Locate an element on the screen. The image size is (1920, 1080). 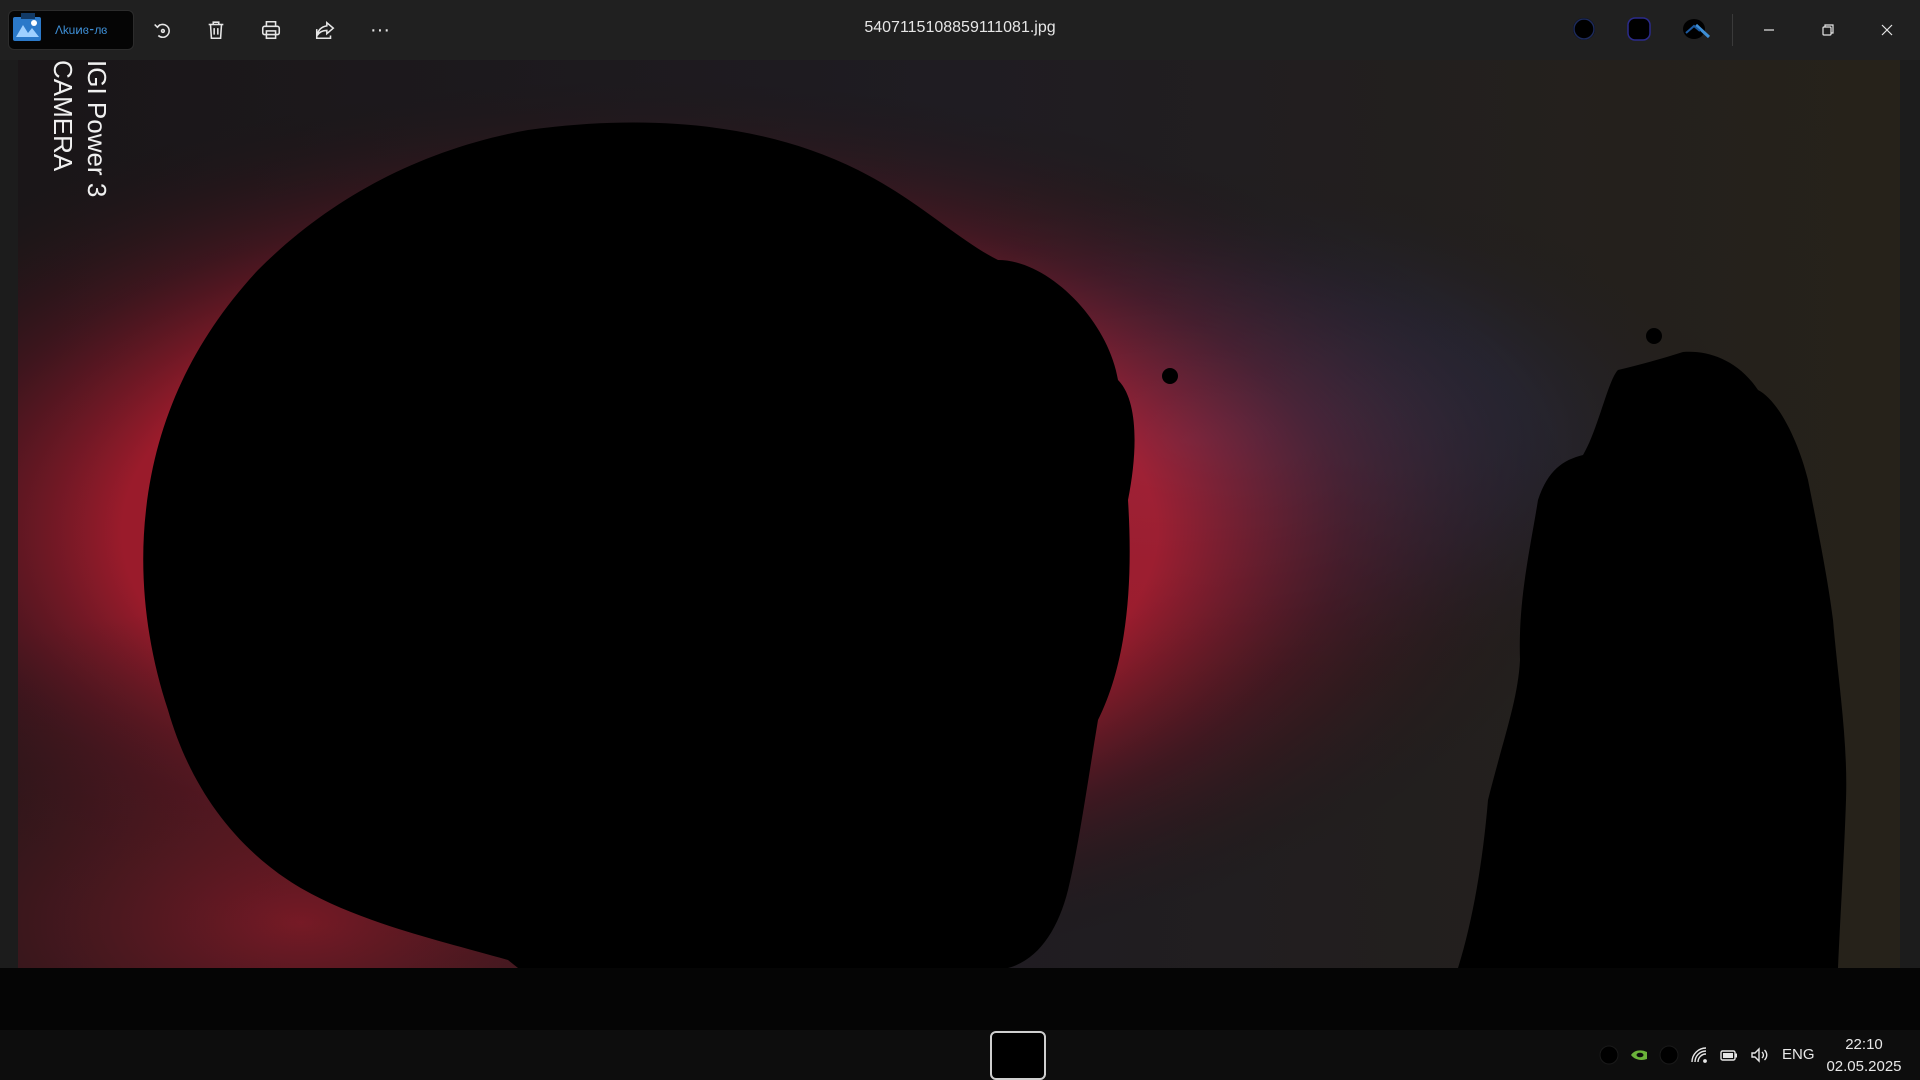
dark-dot is located at coordinates (1170, 376).